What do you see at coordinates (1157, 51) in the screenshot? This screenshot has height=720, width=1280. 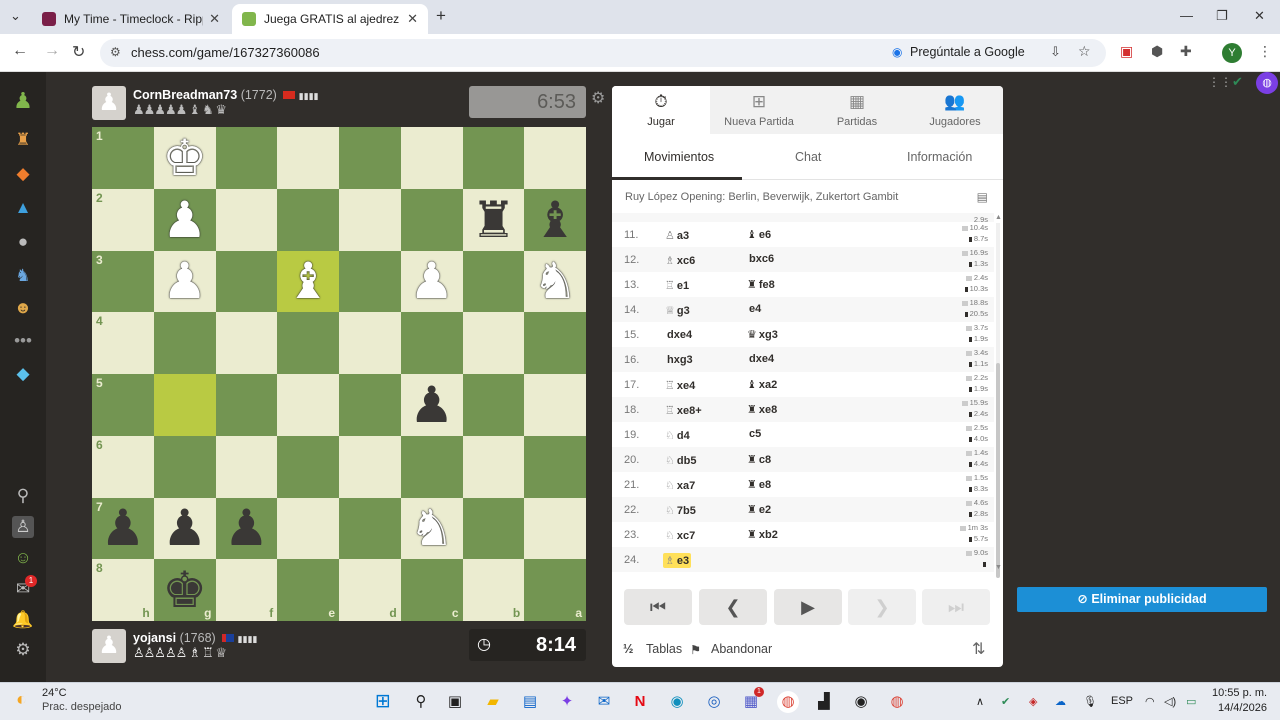 I see `extension-icon: ⬢` at bounding box center [1157, 51].